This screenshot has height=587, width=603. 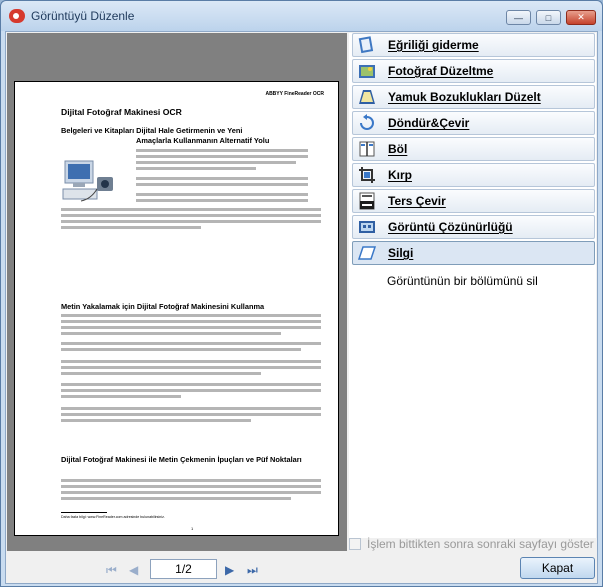 I want to click on last-page-icon: ⏭, so click(x=252, y=570).